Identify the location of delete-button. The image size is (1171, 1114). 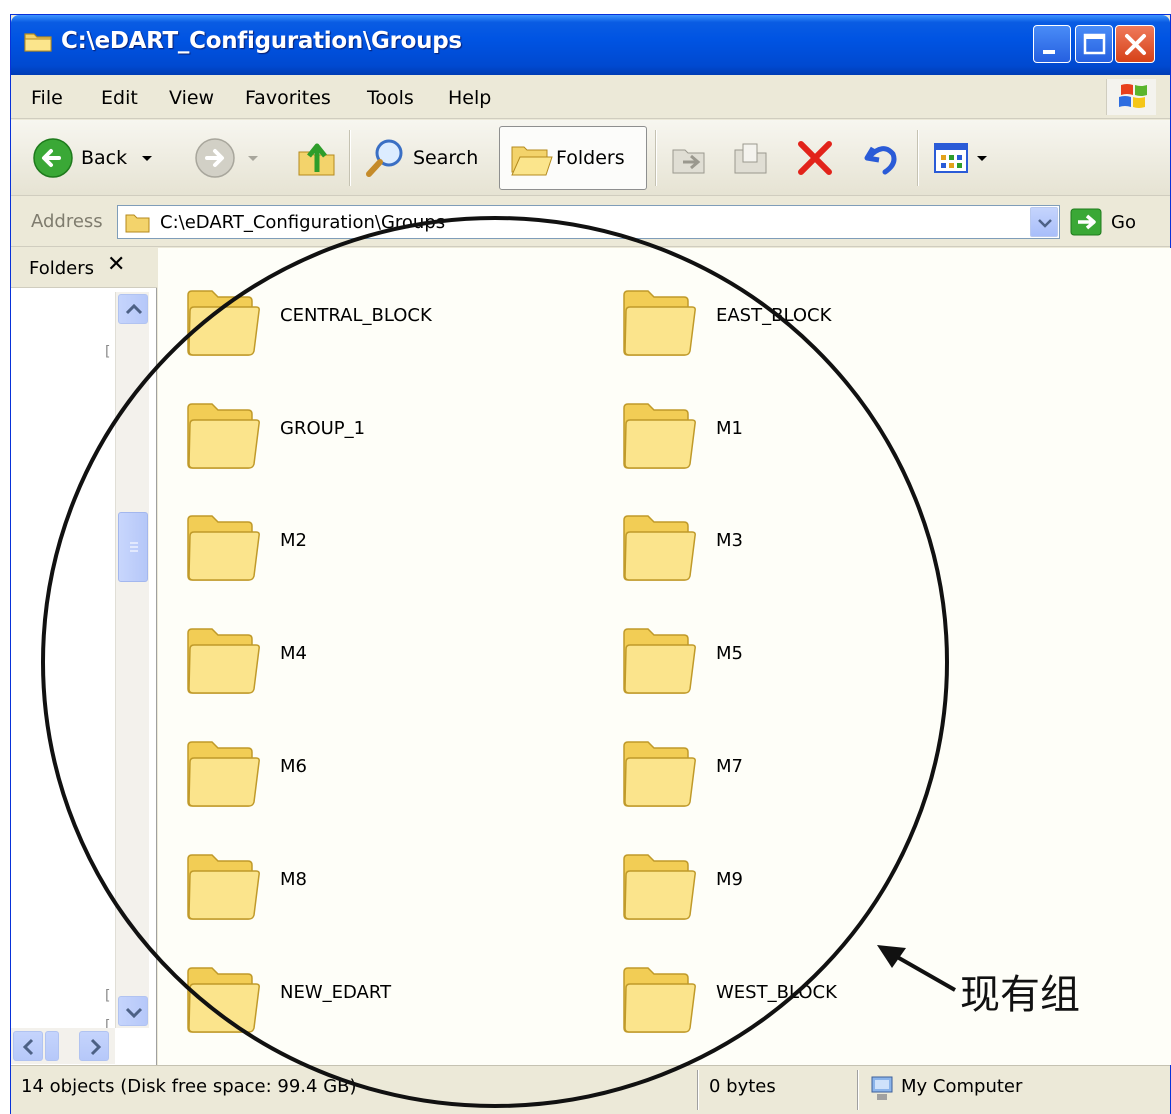
(815, 158).